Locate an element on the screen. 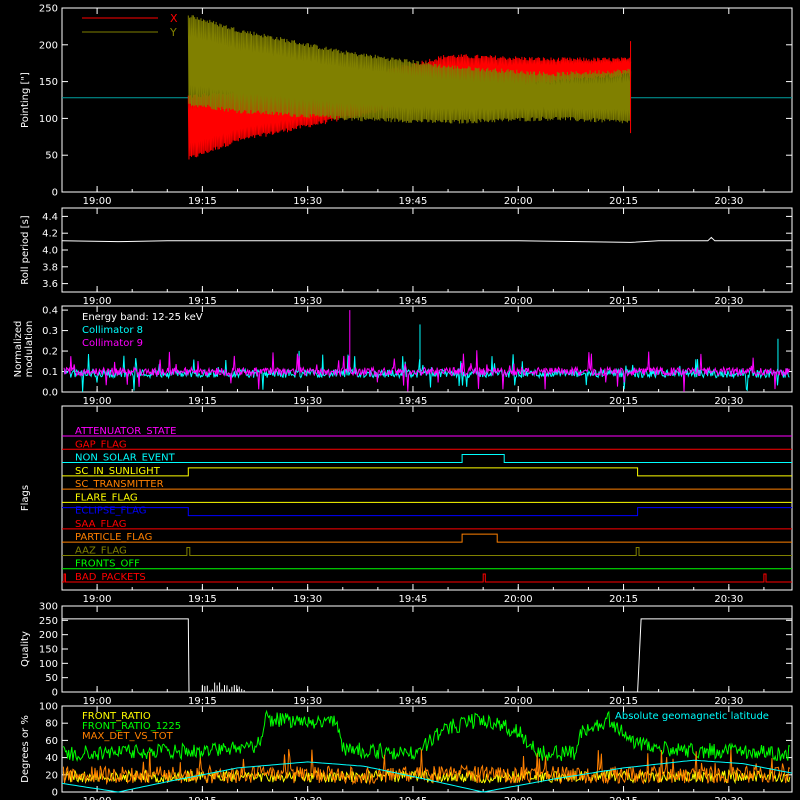 The height and width of the screenshot is (800, 800). roll-xtick-label-4: 20:00 is located at coordinates (518, 301).